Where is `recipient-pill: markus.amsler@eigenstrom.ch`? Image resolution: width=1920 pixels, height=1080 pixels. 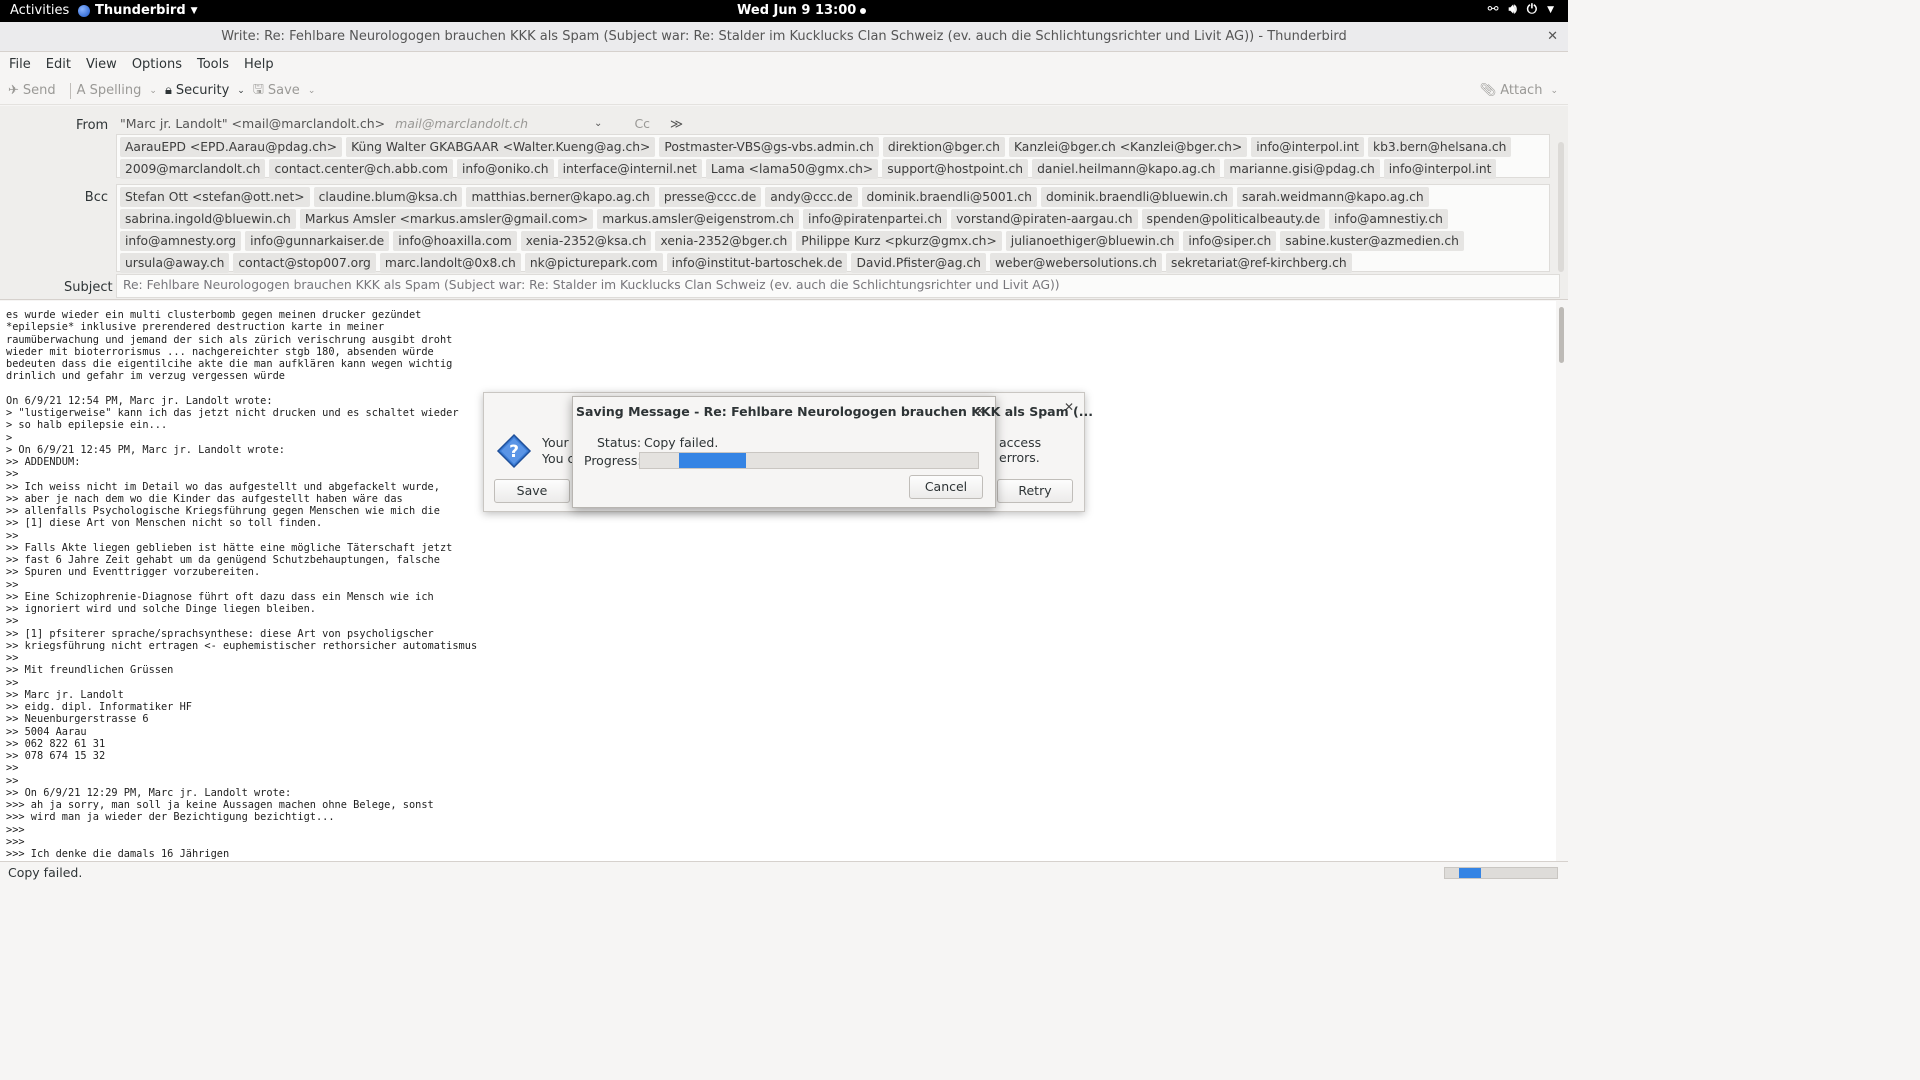 recipient-pill: markus.amsler@eigenstrom.ch is located at coordinates (698, 219).